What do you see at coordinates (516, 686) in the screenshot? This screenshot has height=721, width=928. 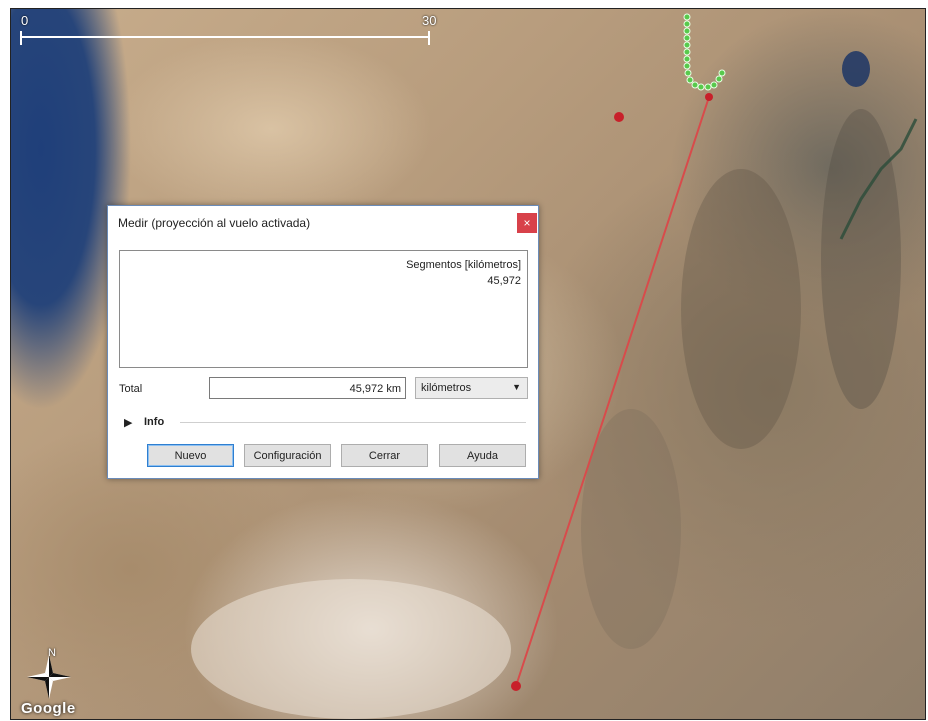 I see `measure-start-point` at bounding box center [516, 686].